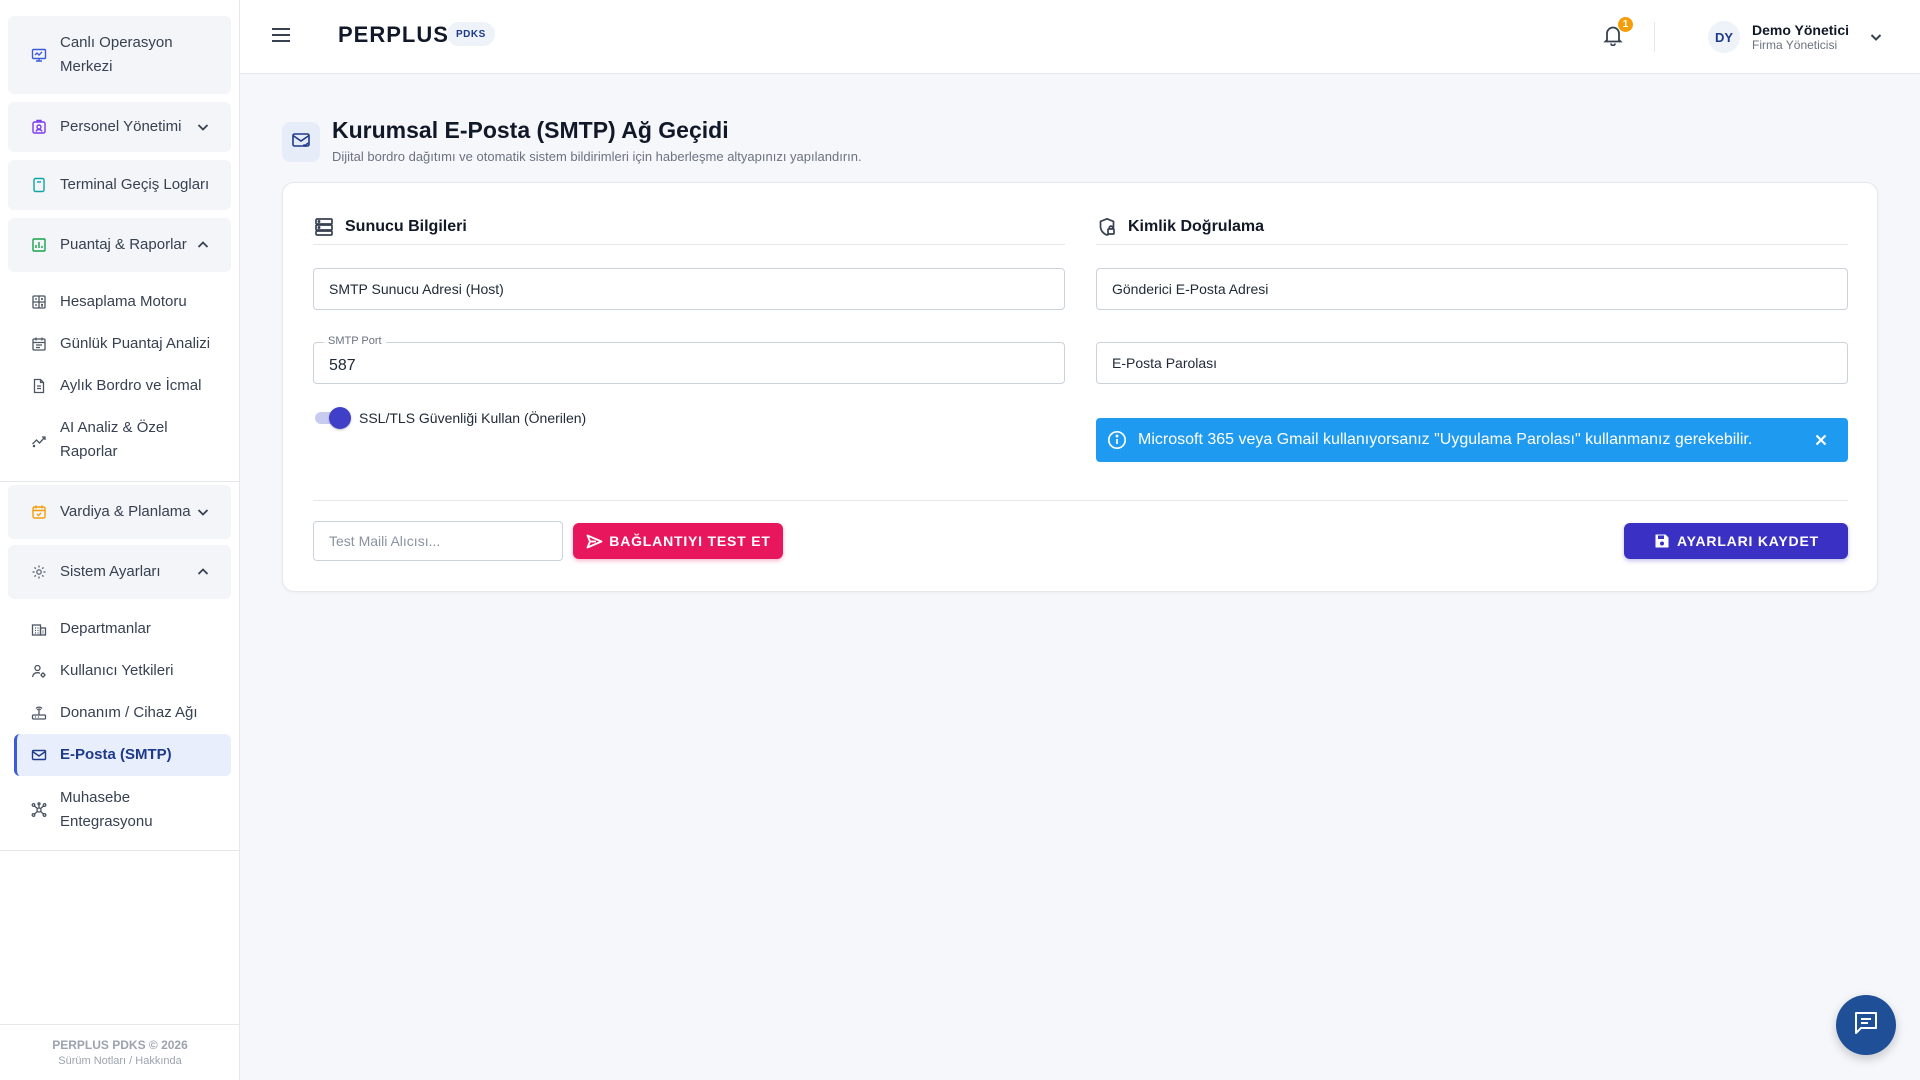 The image size is (1920, 1080). What do you see at coordinates (1625, 24) in the screenshot?
I see `notification-count-badge: 1` at bounding box center [1625, 24].